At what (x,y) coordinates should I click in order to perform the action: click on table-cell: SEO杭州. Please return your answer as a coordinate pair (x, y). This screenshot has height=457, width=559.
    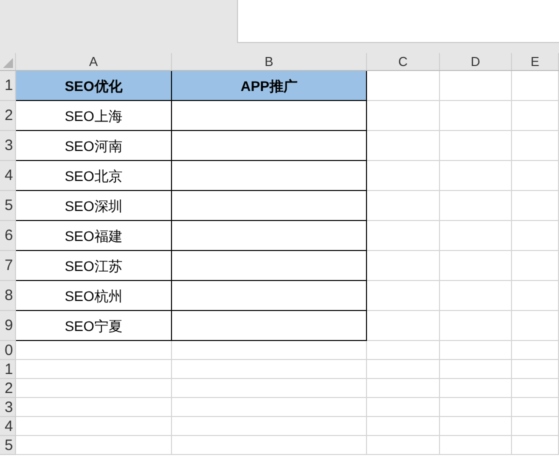
    Looking at the image, I should click on (94, 296).